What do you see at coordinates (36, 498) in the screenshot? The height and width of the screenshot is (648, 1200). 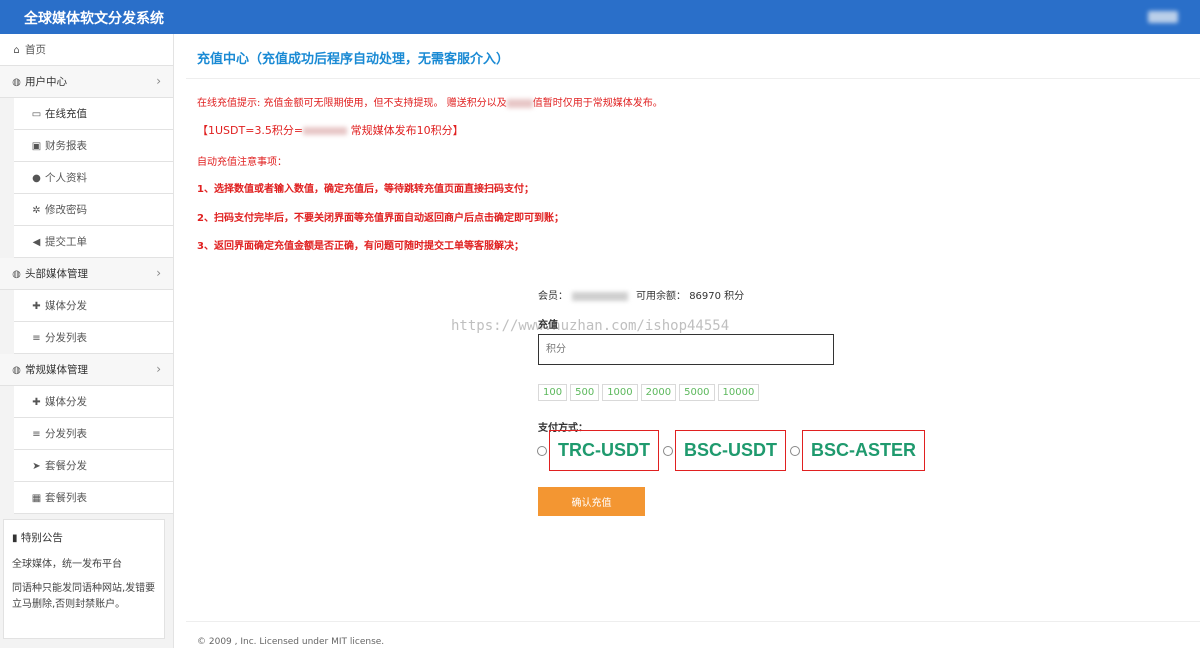 I see `grid-icon: ▦` at bounding box center [36, 498].